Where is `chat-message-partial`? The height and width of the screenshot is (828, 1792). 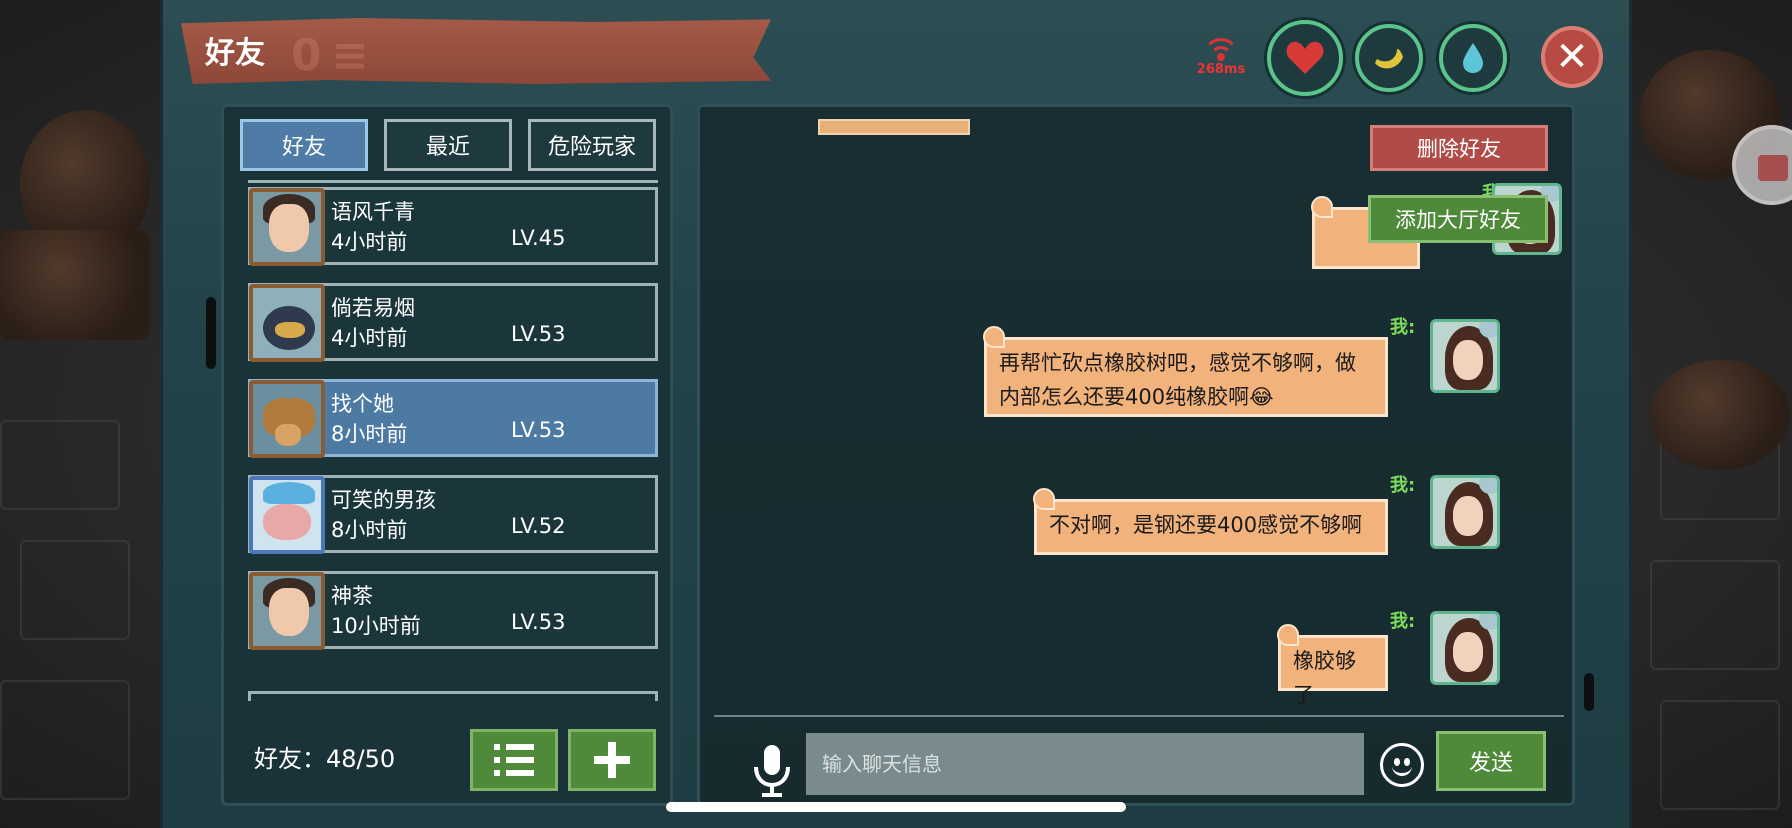
chat-message-partial is located at coordinates (894, 127).